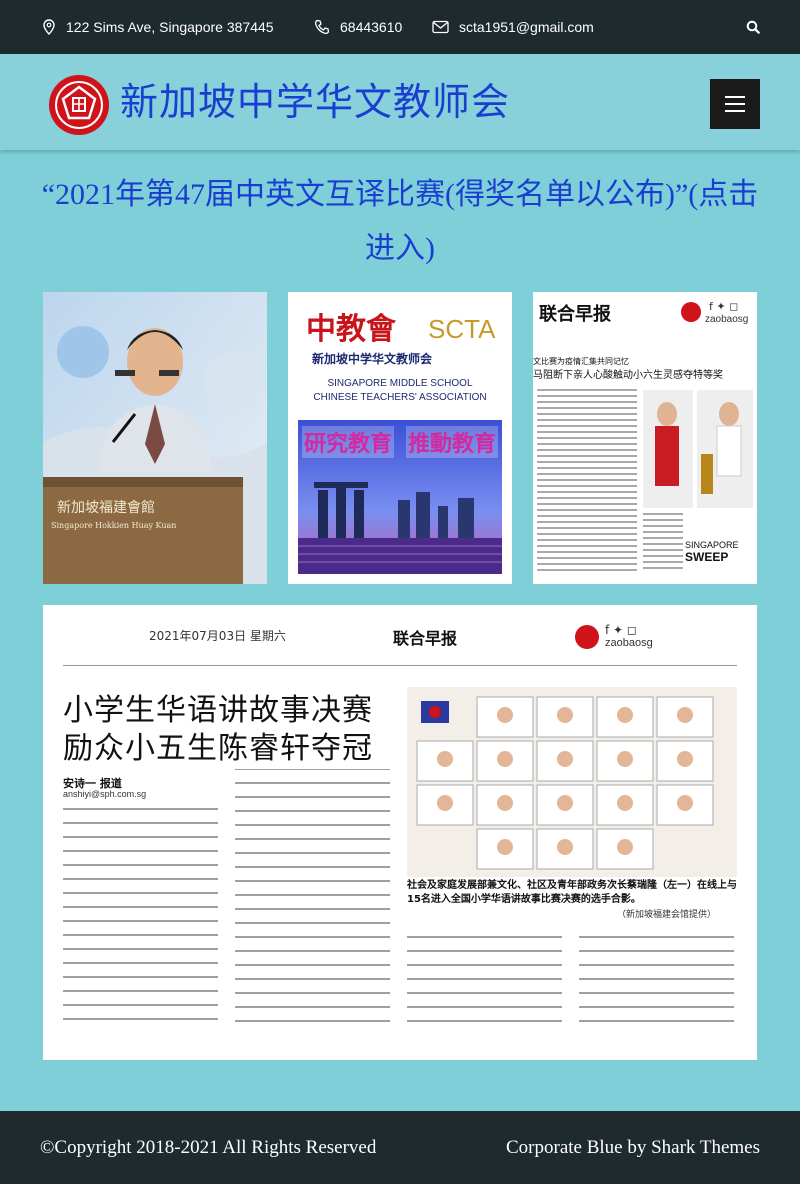  What do you see at coordinates (79, 105) in the screenshot?
I see `association-logo-icon` at bounding box center [79, 105].